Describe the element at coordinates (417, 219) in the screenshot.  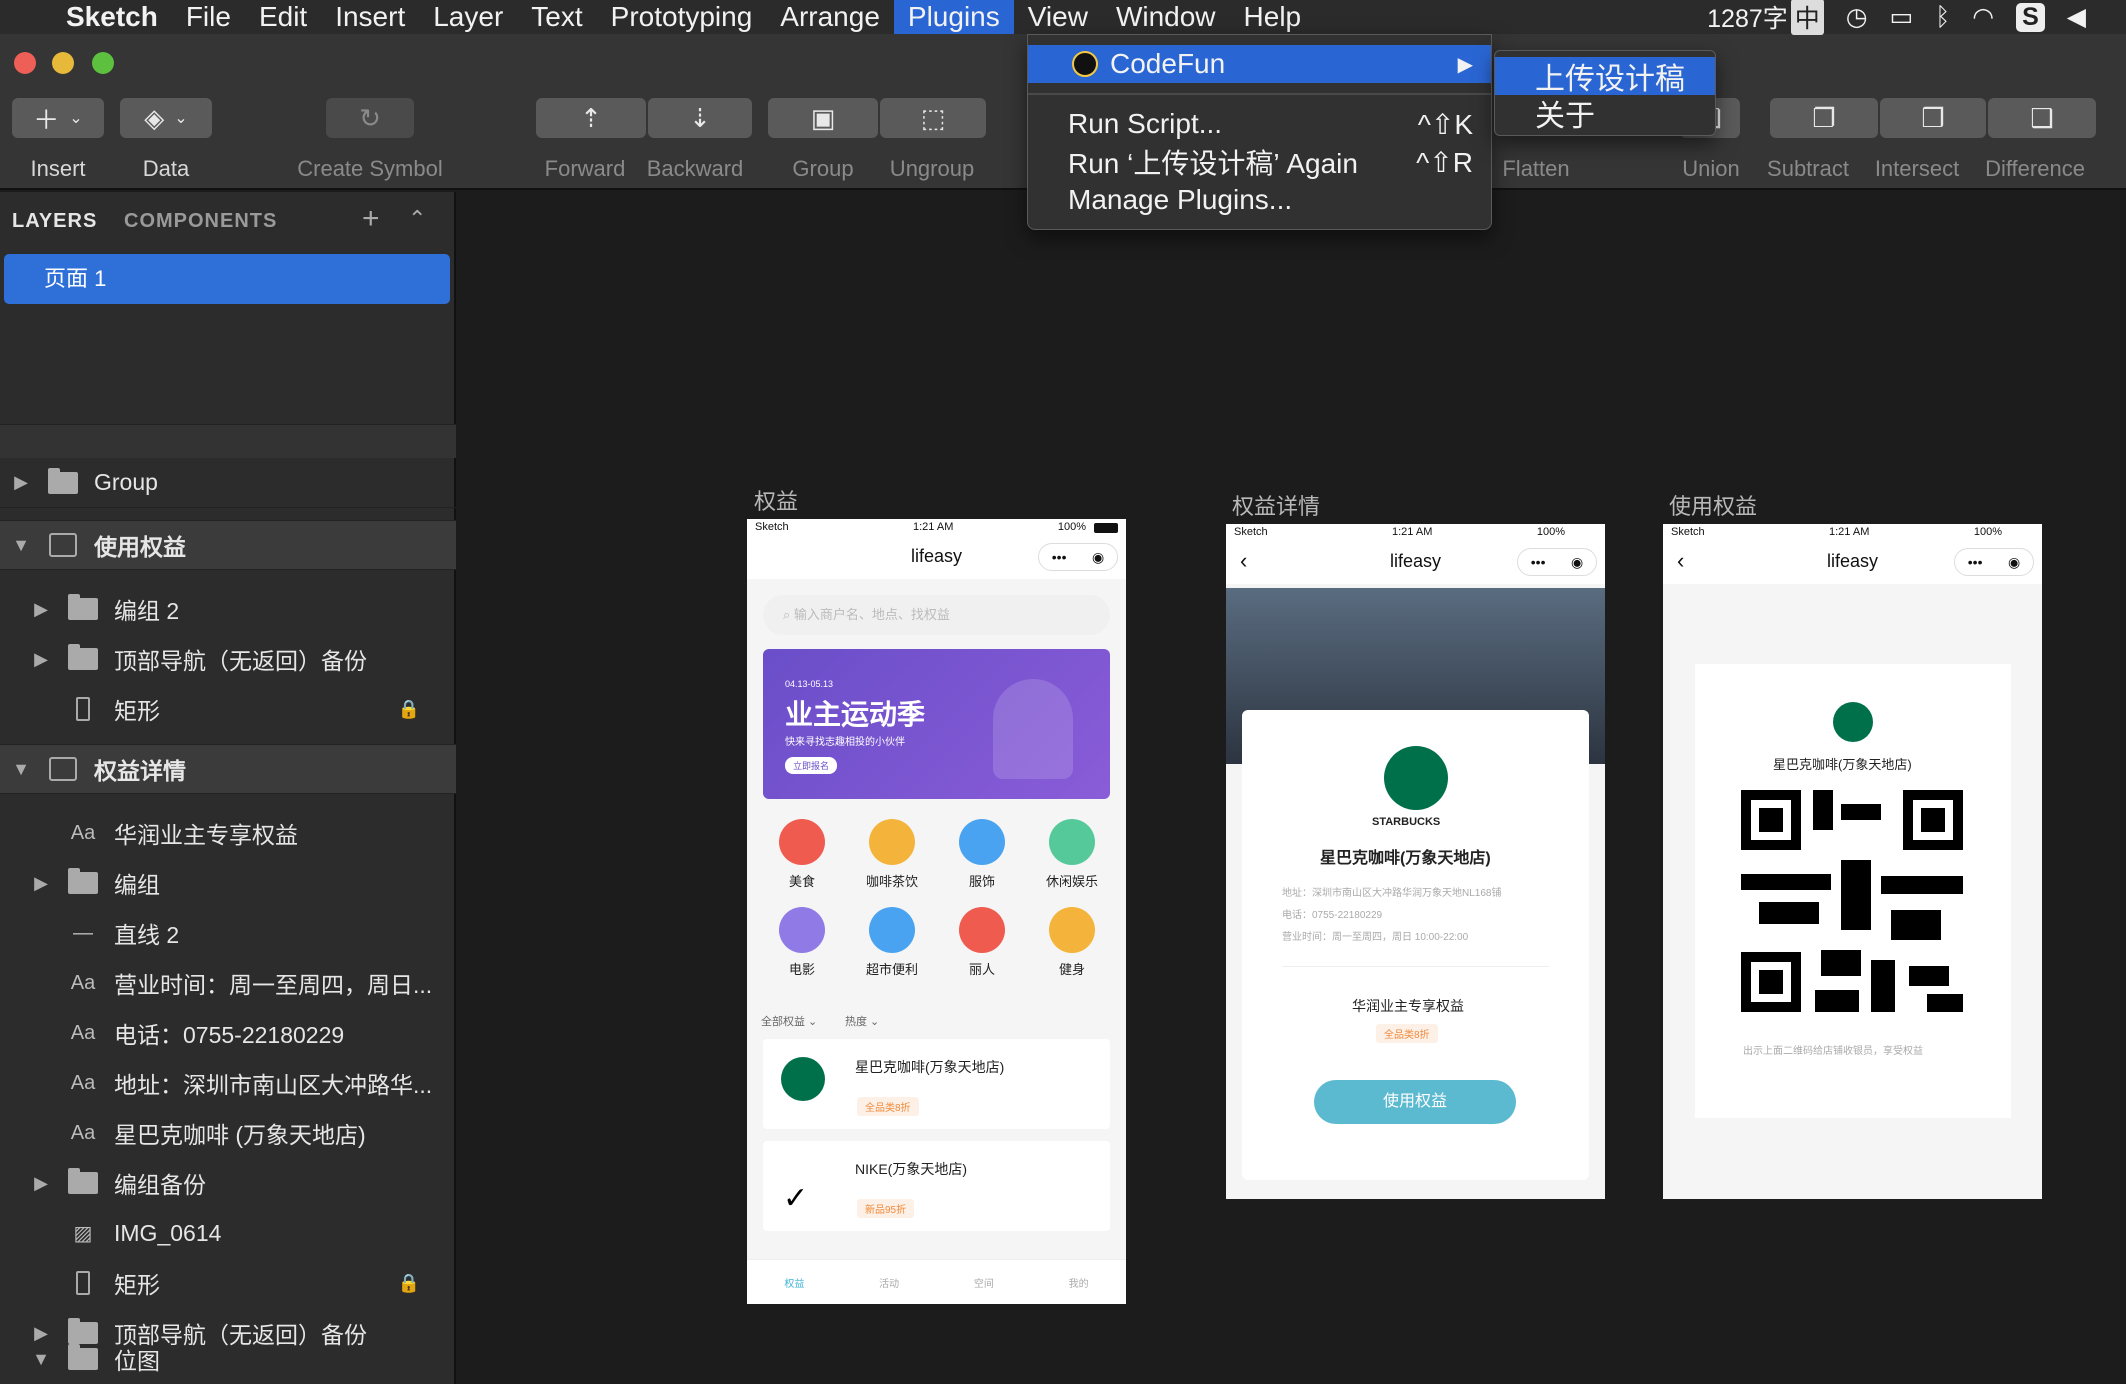
I see `collapse-chevron-icon: ⌃` at that location.